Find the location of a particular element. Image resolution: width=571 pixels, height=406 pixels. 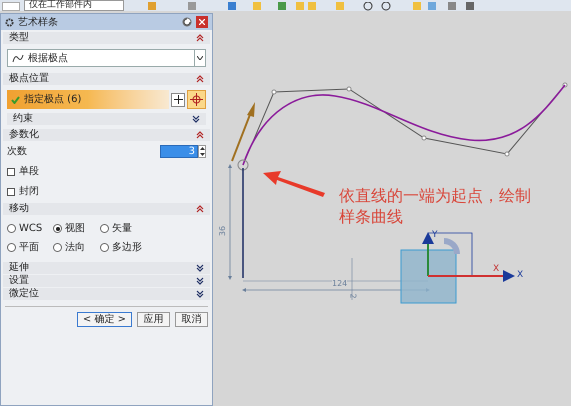

checkbox-label: 单段 is located at coordinates (29, 171).